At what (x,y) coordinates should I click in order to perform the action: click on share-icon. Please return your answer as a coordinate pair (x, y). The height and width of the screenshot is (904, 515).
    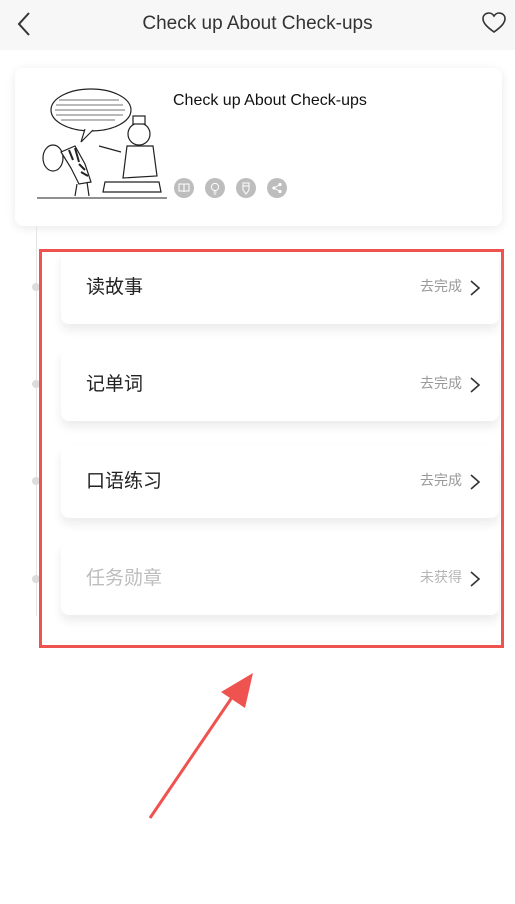
    Looking at the image, I should click on (277, 188).